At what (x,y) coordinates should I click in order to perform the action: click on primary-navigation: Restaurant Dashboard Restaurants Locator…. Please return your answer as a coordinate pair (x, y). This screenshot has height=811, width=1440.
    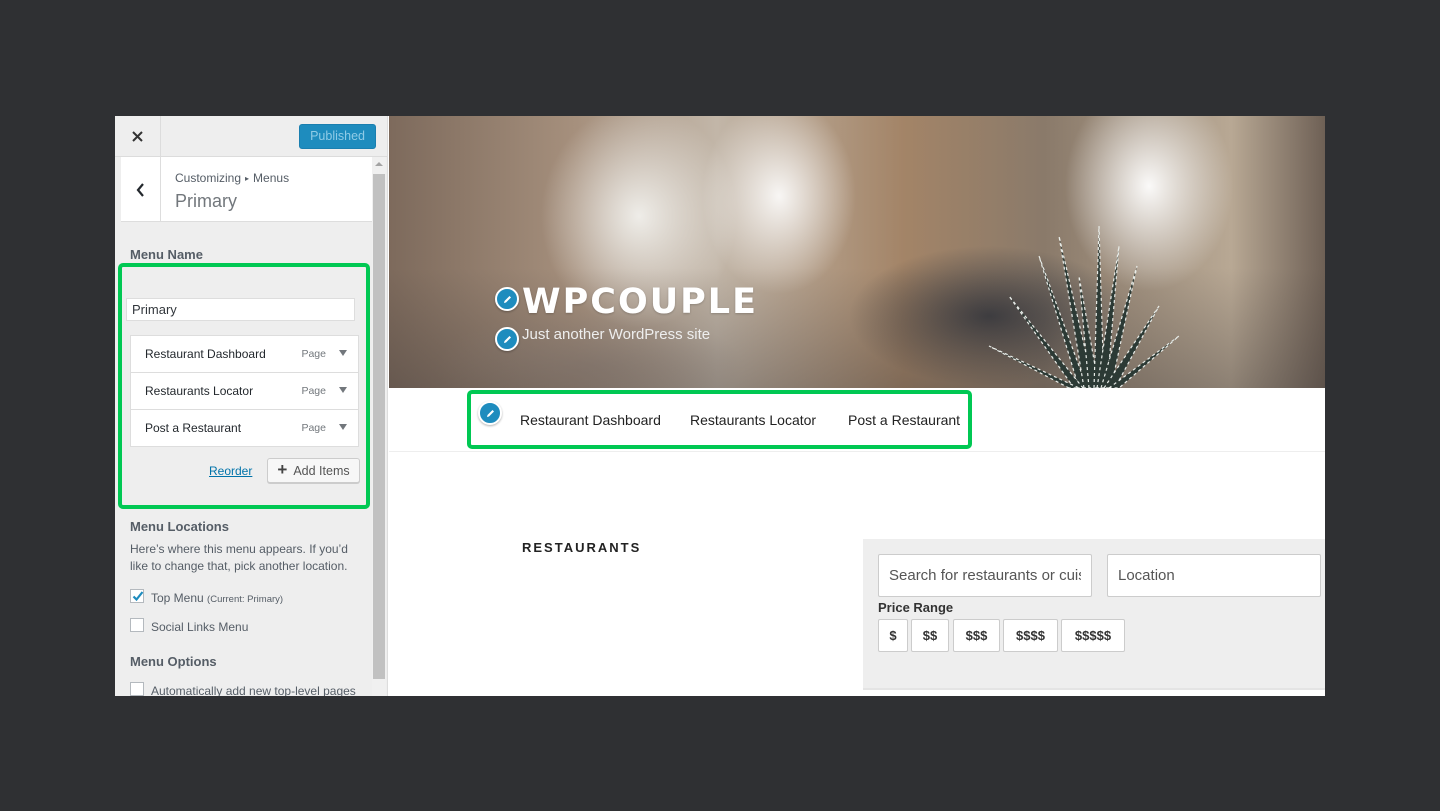
    Looking at the image, I should click on (857, 420).